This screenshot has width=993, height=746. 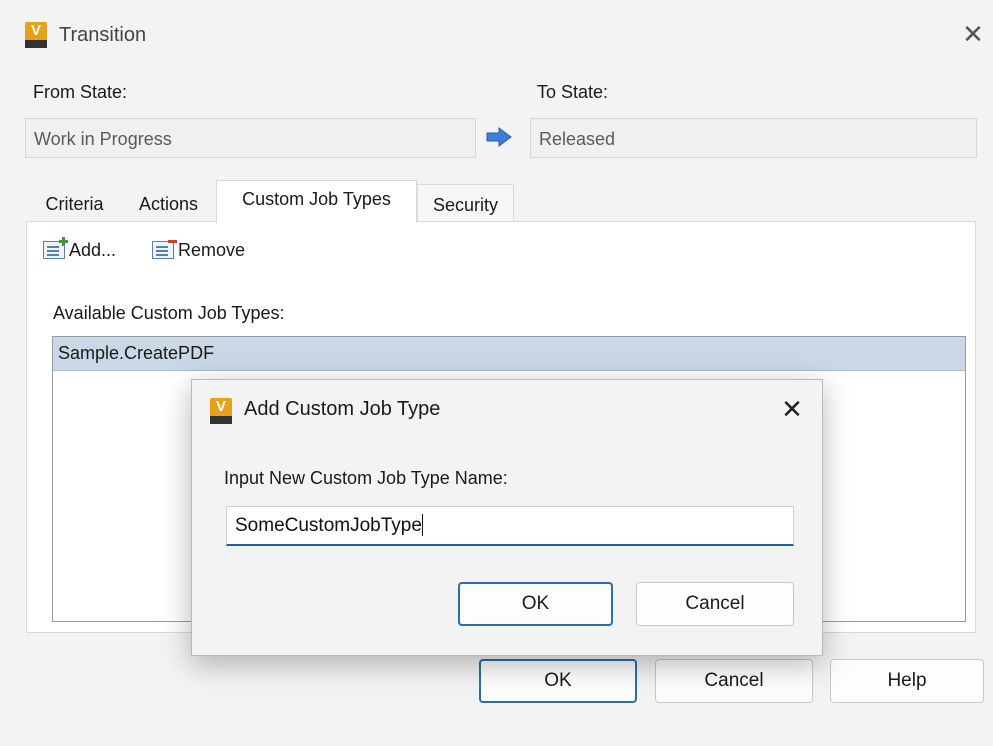 What do you see at coordinates (103, 35) in the screenshot?
I see `window-title: Transition` at bounding box center [103, 35].